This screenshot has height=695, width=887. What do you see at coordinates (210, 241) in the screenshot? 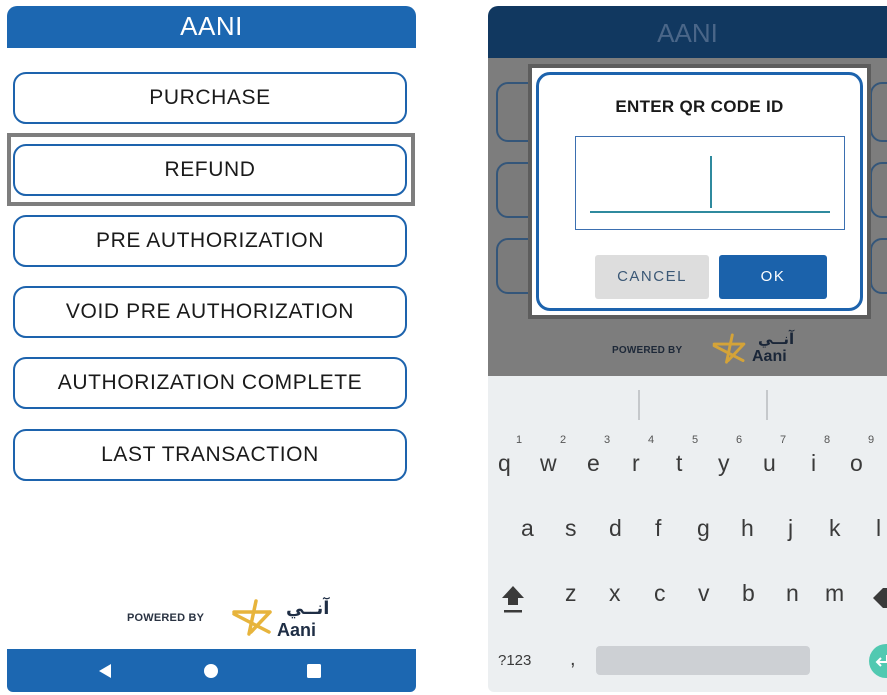
I see `pre-authorization-button: PRE AUTHORIZATION` at bounding box center [210, 241].